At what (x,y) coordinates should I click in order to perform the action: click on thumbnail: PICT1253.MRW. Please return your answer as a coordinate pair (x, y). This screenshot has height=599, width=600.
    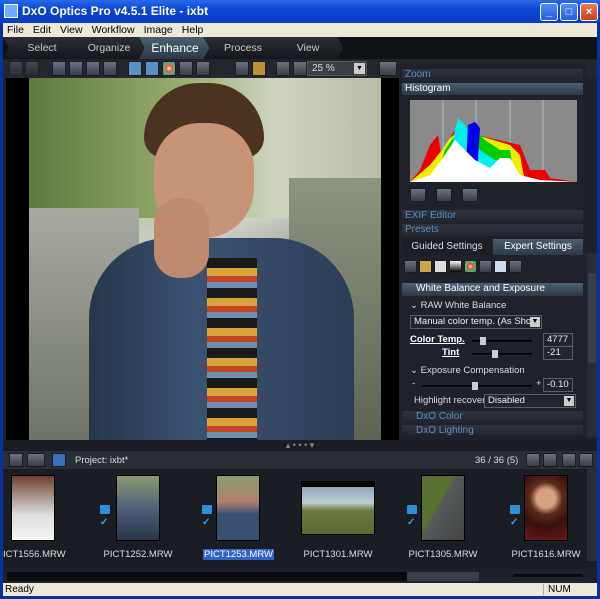
    Looking at the image, I should click on (238, 517).